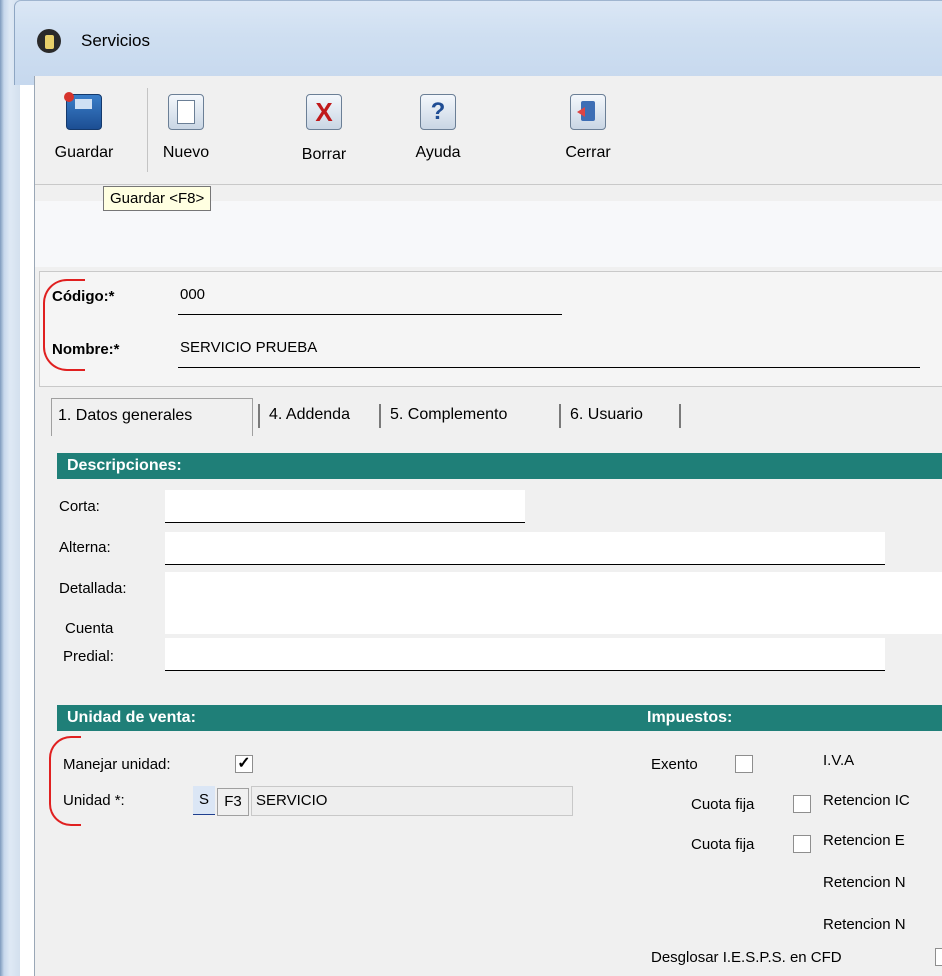 The image size is (942, 976). I want to click on cuota-fija-label-1: Cuota fija, so click(723, 804).